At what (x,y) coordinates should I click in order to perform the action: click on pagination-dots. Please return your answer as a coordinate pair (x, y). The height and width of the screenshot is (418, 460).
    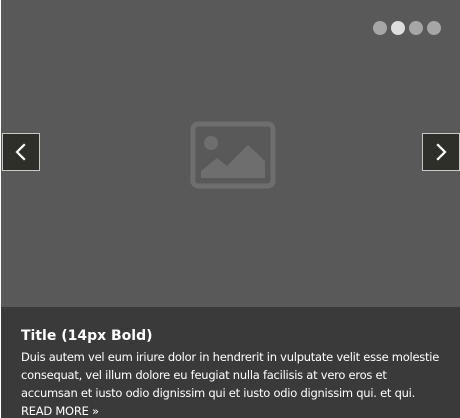
    Looking at the image, I should click on (407, 28).